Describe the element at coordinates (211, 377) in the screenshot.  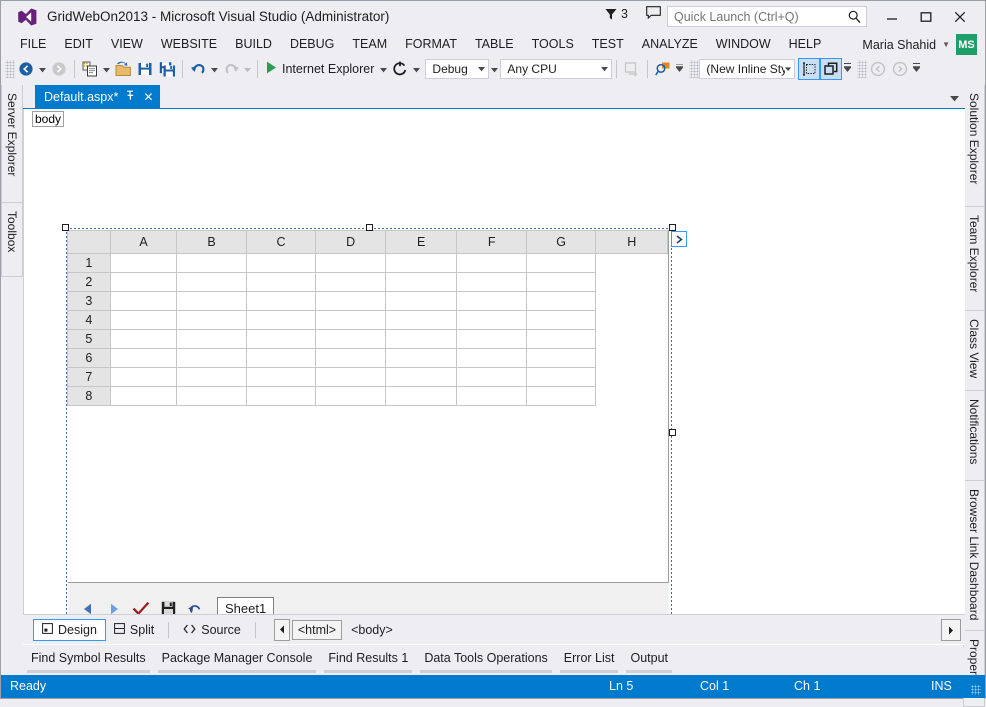
I see `cell-b7` at that location.